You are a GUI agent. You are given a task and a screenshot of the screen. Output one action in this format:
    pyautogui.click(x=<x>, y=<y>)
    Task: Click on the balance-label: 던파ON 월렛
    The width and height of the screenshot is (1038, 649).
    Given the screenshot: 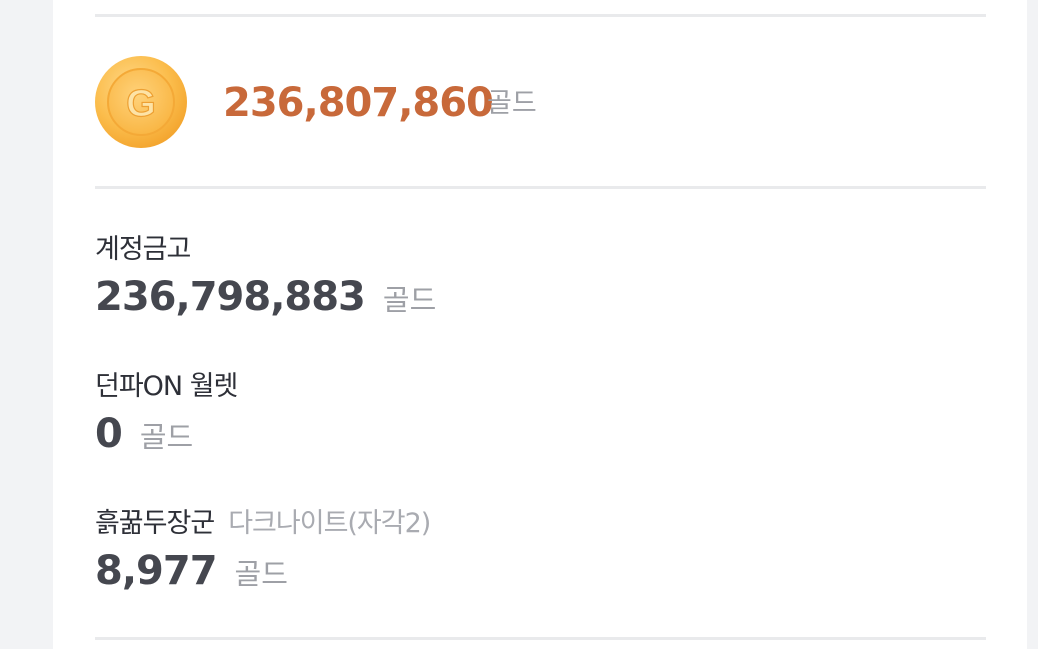 What is the action you would take?
    pyautogui.click(x=166, y=386)
    